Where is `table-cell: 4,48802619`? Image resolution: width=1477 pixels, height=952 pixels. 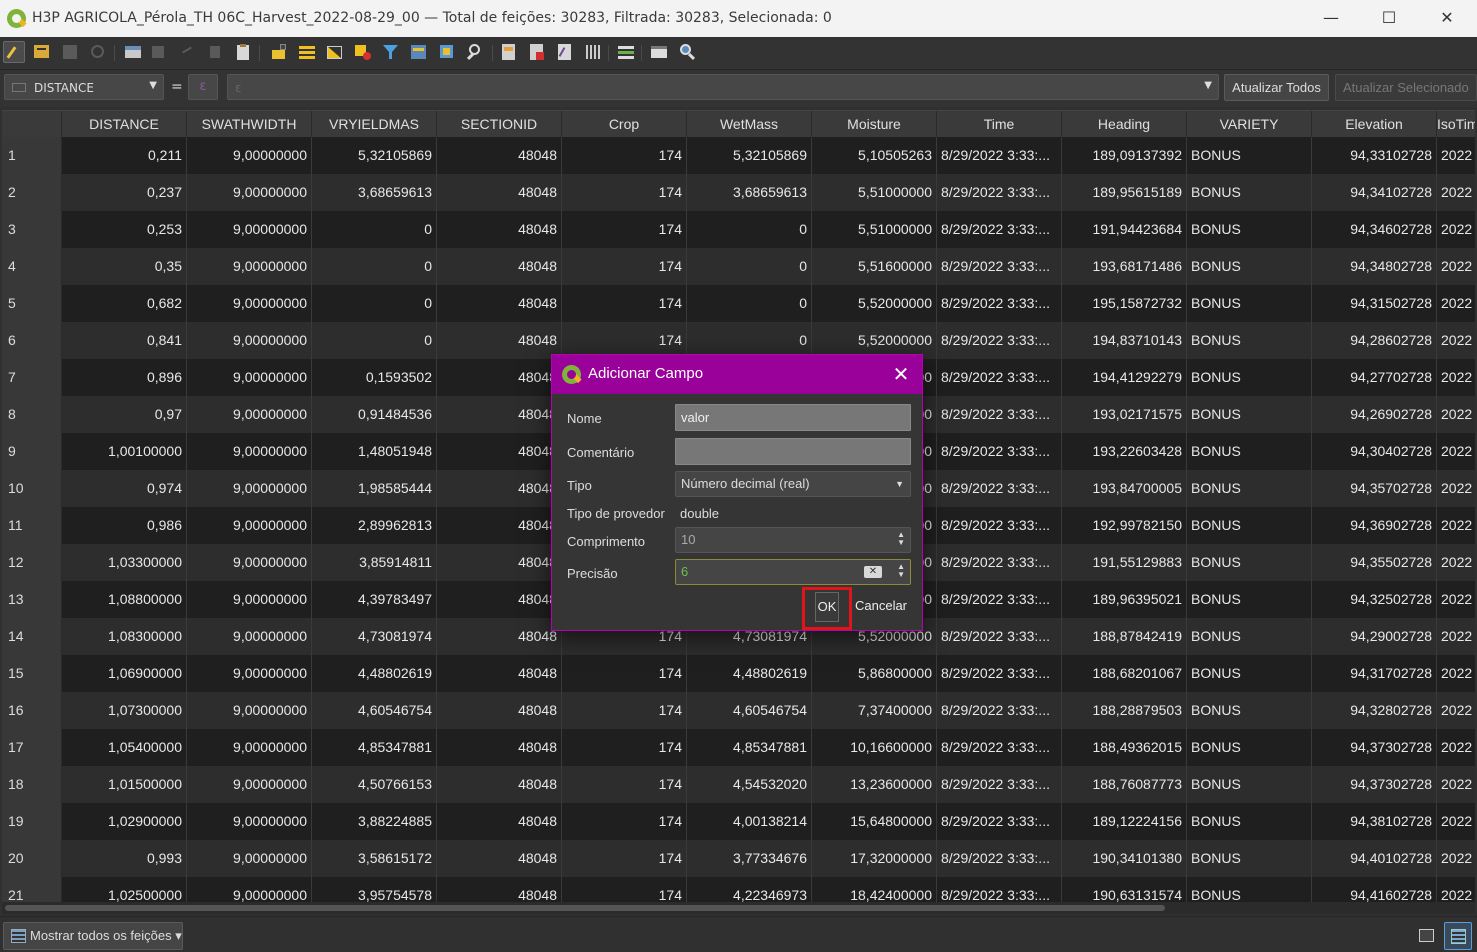 table-cell: 4,48802619 is located at coordinates (374, 673).